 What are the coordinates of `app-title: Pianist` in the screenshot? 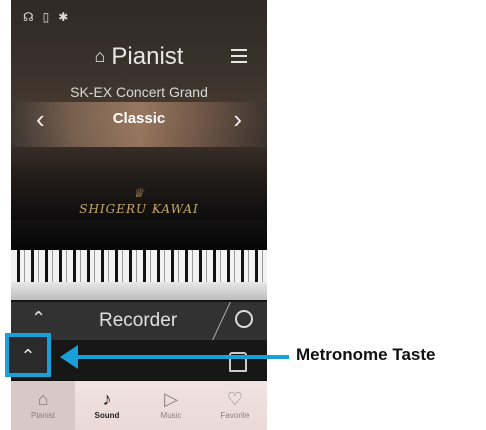 It's located at (147, 56).